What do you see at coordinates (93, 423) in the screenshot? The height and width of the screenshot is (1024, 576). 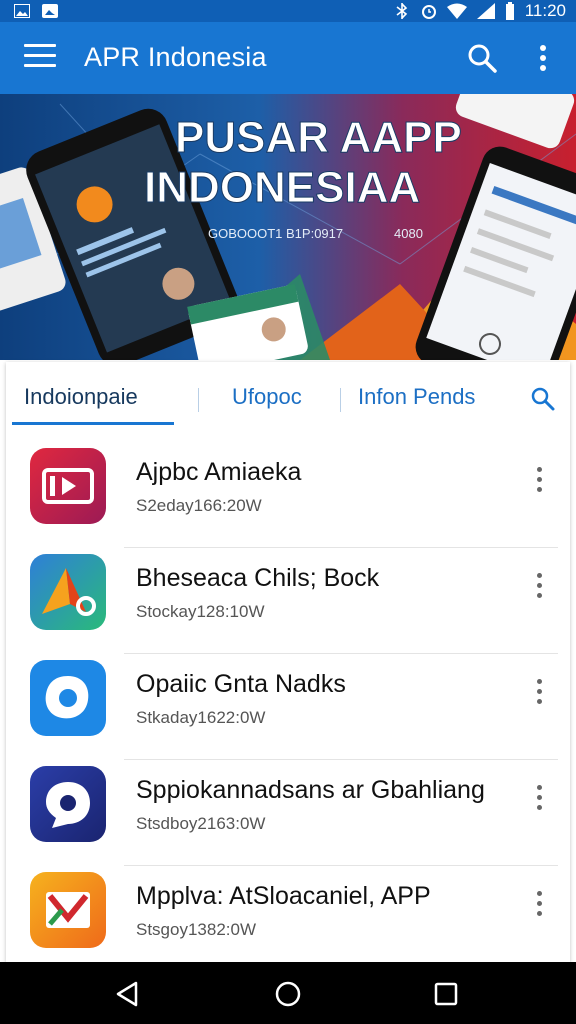 I see `active-tab-indicator` at bounding box center [93, 423].